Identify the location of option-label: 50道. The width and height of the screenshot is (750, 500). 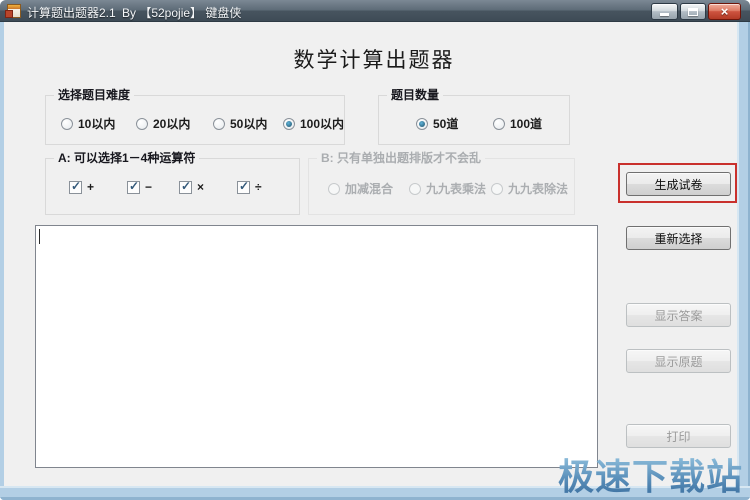
(446, 124).